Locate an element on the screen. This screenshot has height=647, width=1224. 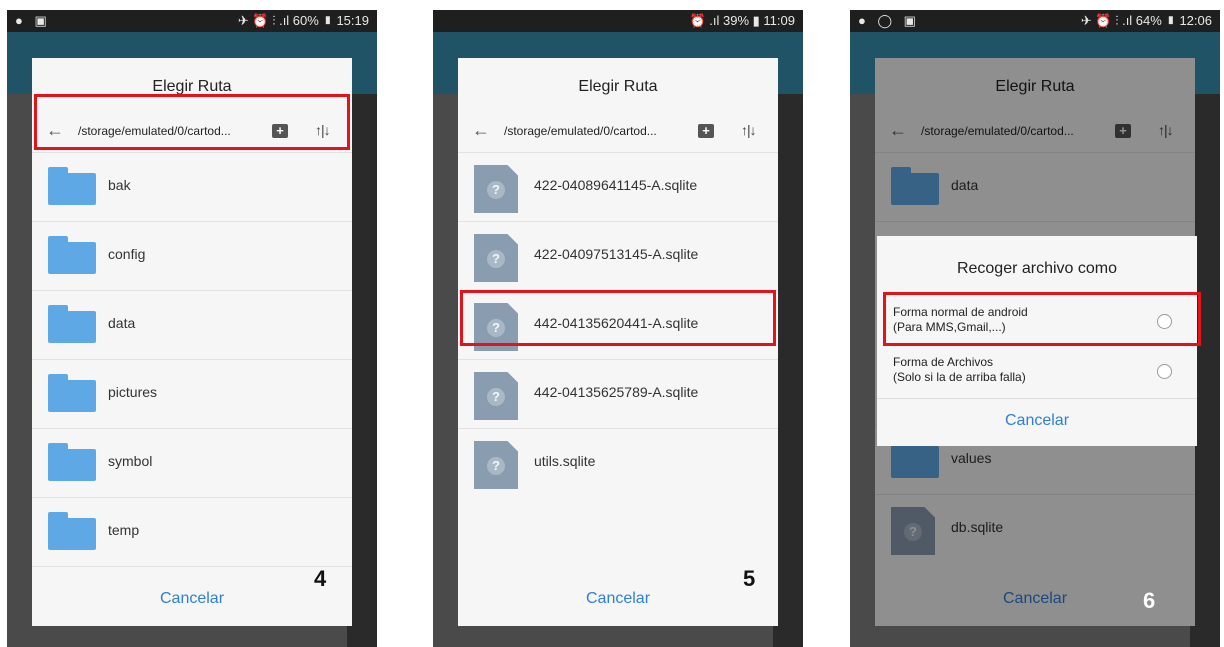
highlight-selected-file is located at coordinates (618, 318).